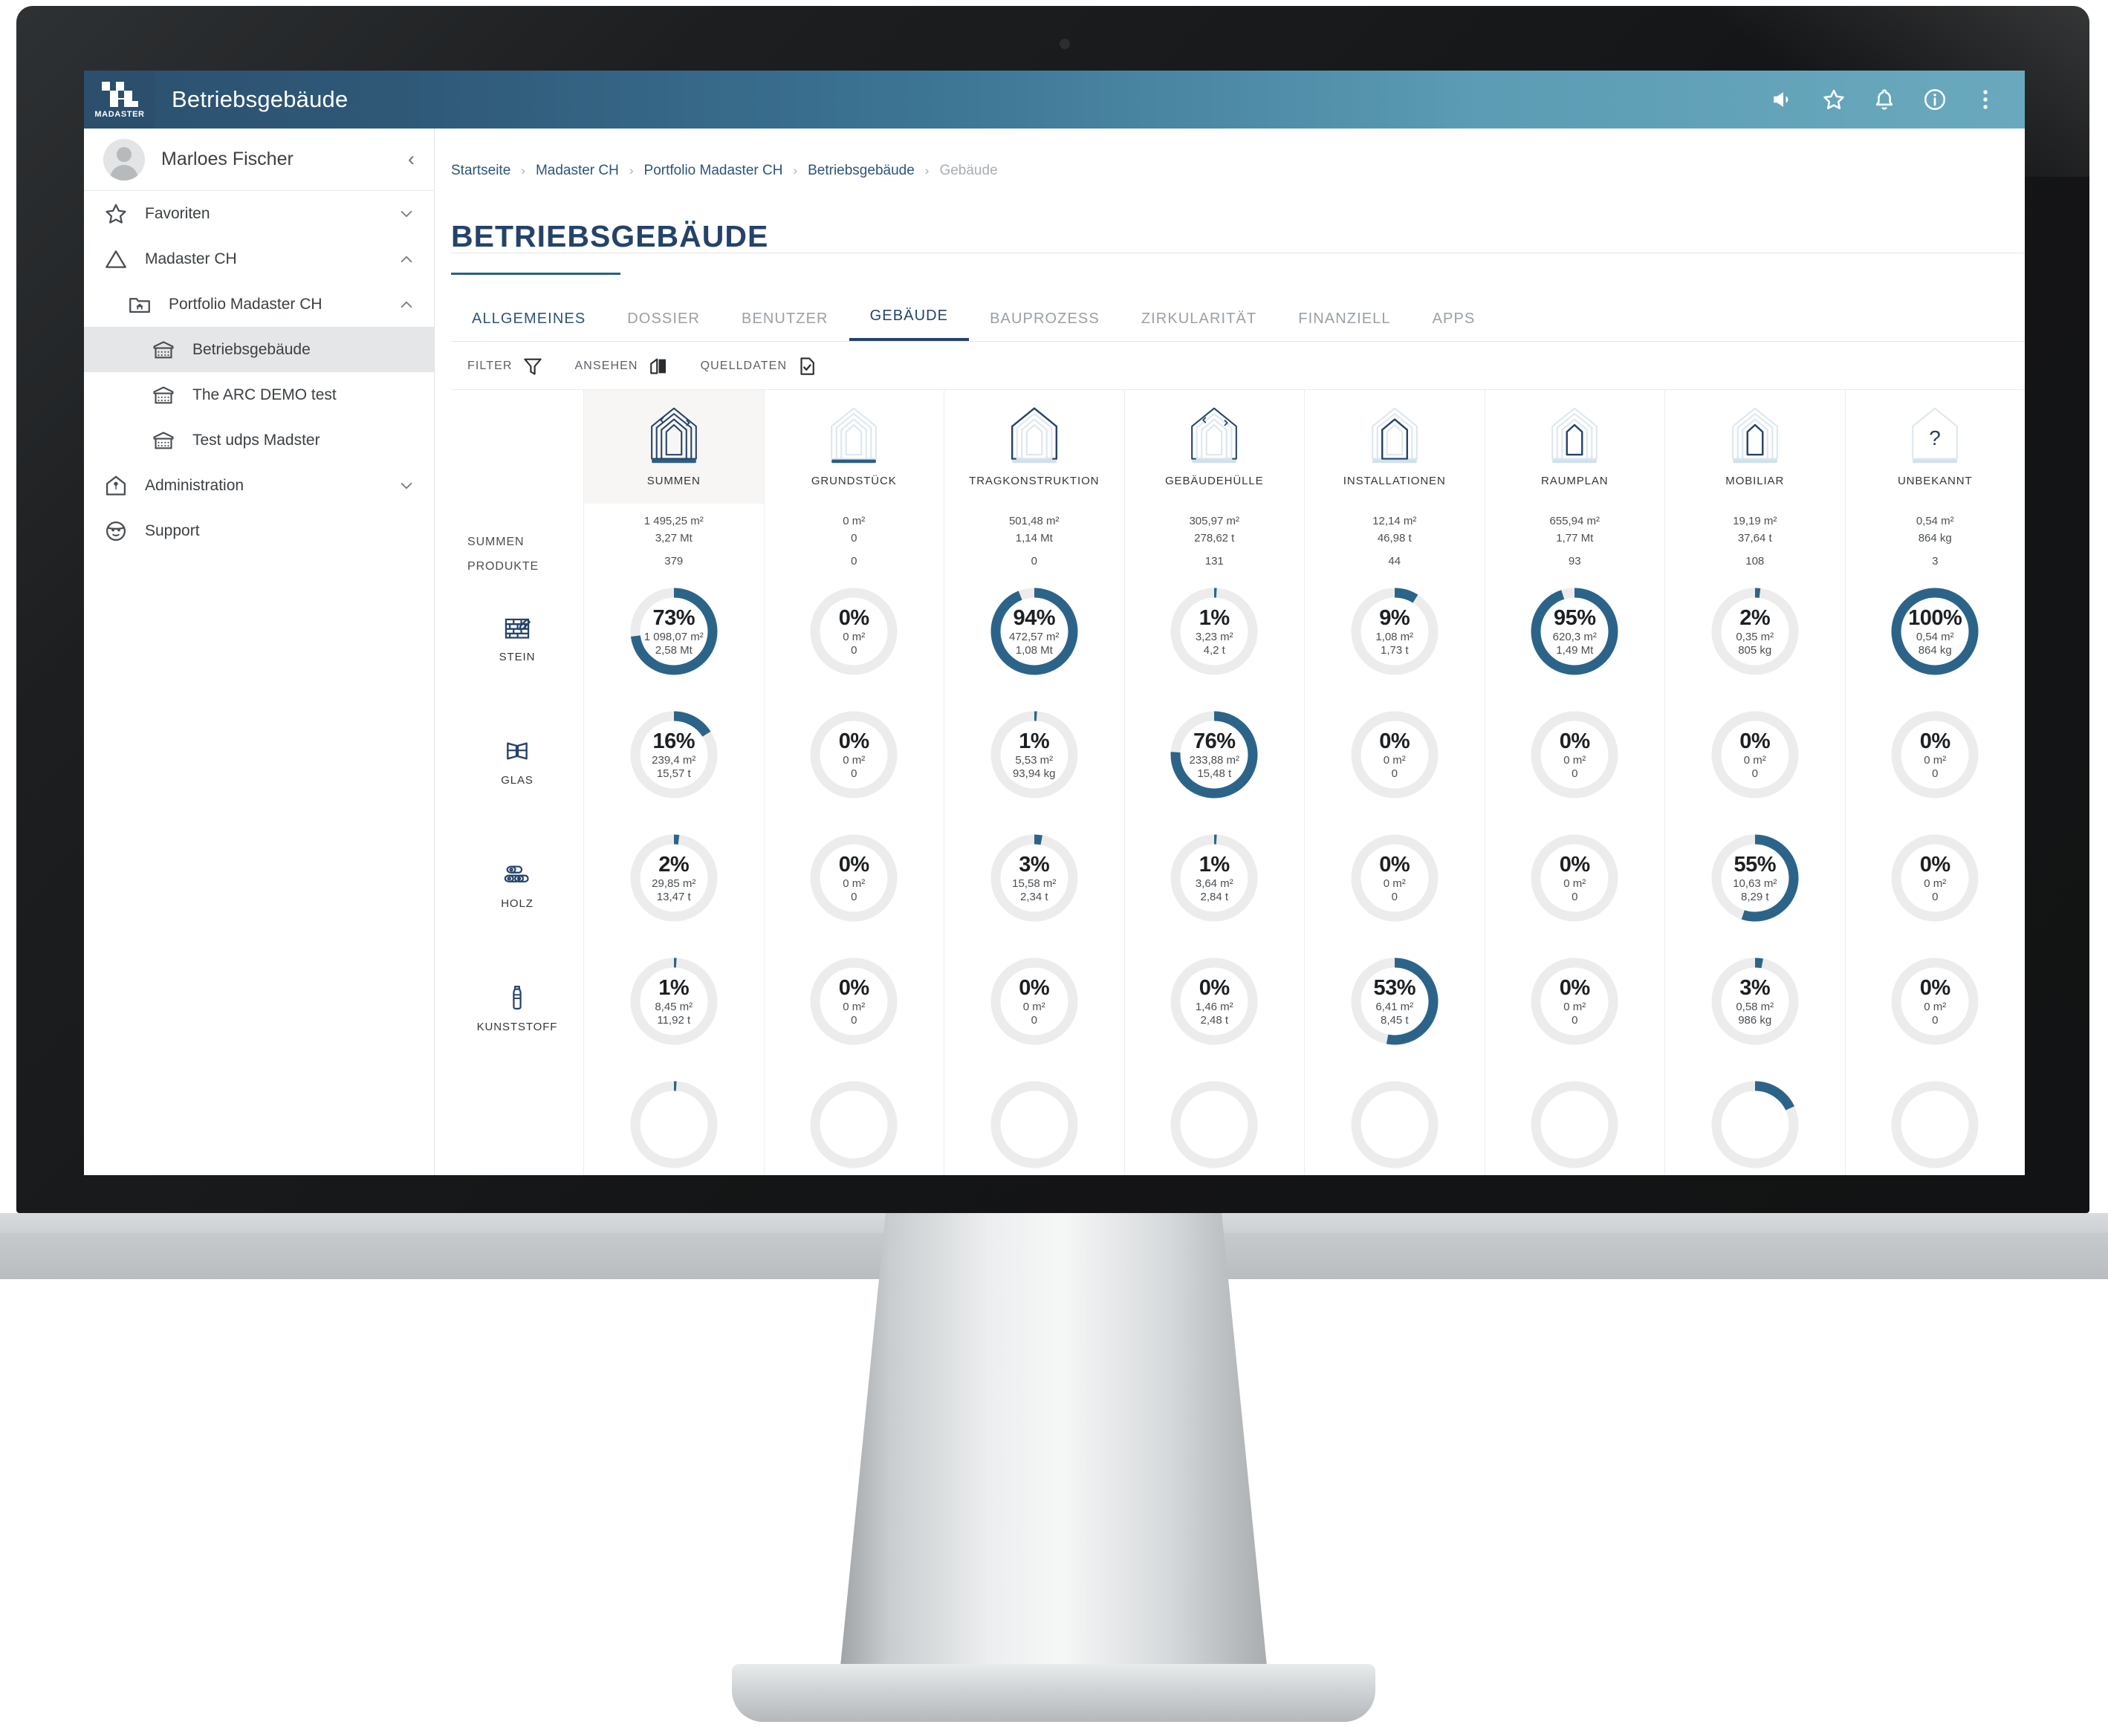  I want to click on row-label-glas: GLAS, so click(517, 761).